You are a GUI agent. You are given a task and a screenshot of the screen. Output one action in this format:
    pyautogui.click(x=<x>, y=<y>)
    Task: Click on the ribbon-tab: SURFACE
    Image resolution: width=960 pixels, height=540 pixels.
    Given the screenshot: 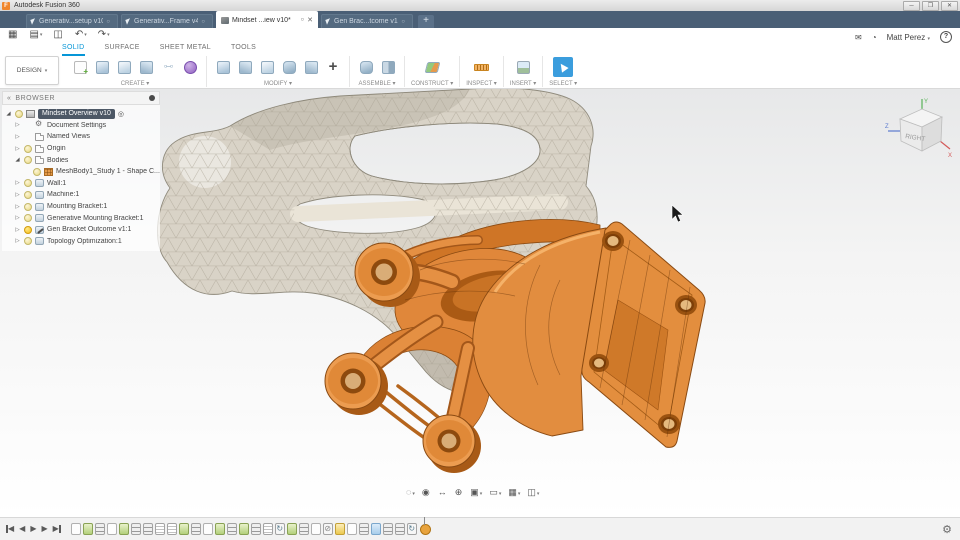 What is the action you would take?
    pyautogui.click(x=122, y=50)
    